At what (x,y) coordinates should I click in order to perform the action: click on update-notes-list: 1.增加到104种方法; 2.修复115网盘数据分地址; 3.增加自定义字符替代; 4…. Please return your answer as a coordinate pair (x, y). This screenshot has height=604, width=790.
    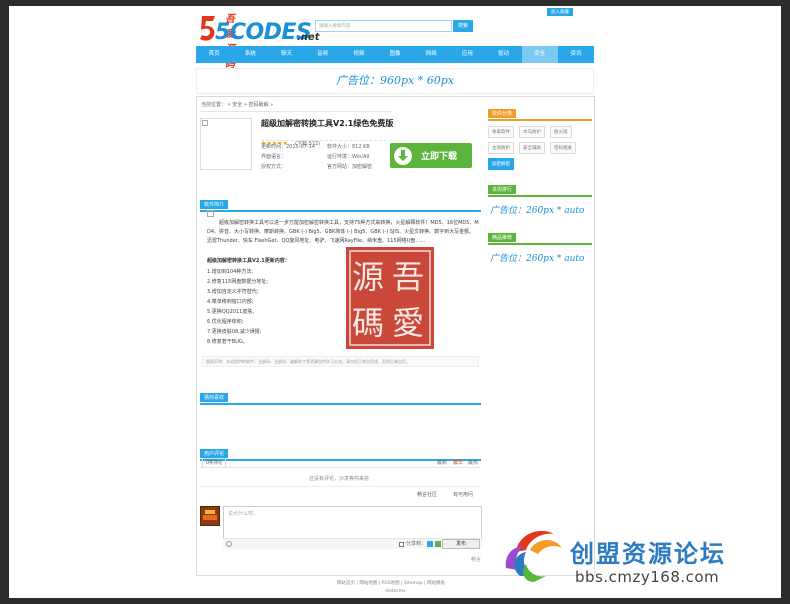
    Looking at the image, I should click on (237, 307).